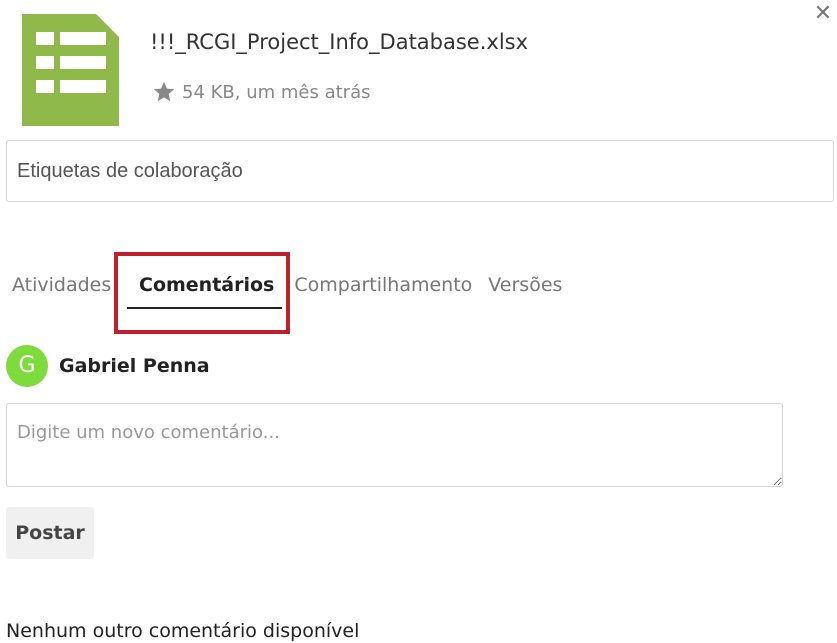 The height and width of the screenshot is (643, 837). I want to click on no-comments-message: Nenhum outro comentário disponível, so click(183, 631).